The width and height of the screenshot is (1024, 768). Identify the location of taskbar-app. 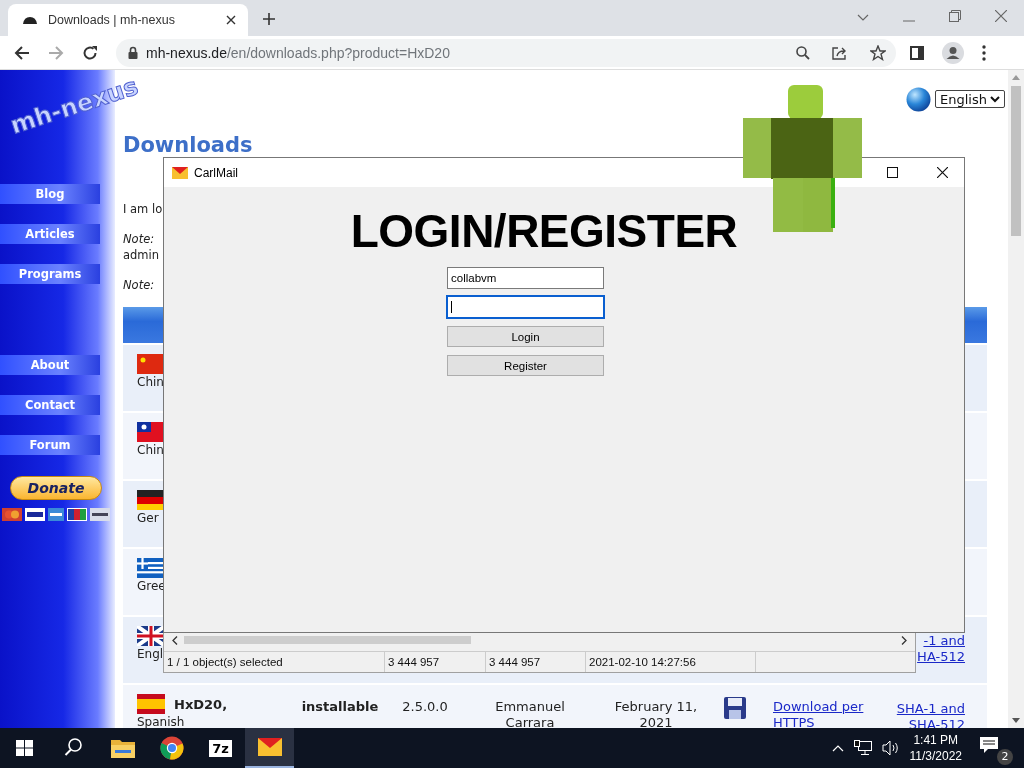
(269, 748).